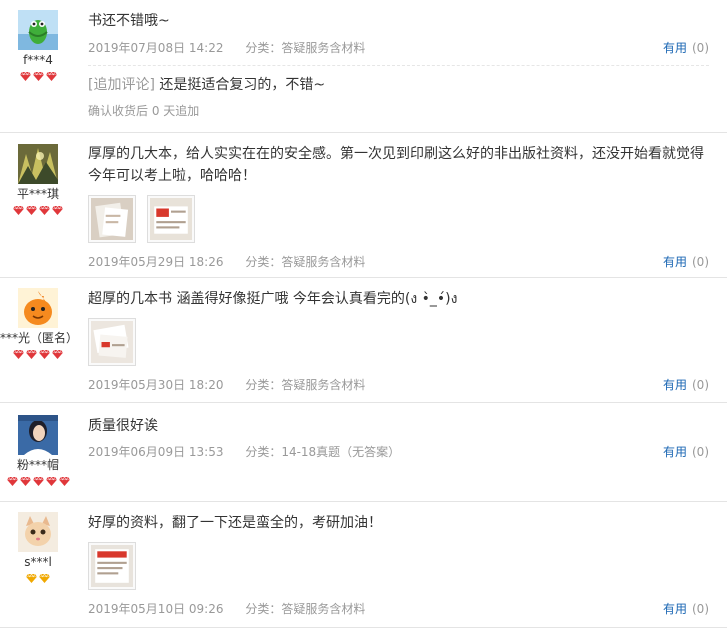 This screenshot has width=727, height=628. I want to click on review-meta: 2019年05月30日 18:20 分类：答疑服务含材料 有用 (0), so click(398, 385).